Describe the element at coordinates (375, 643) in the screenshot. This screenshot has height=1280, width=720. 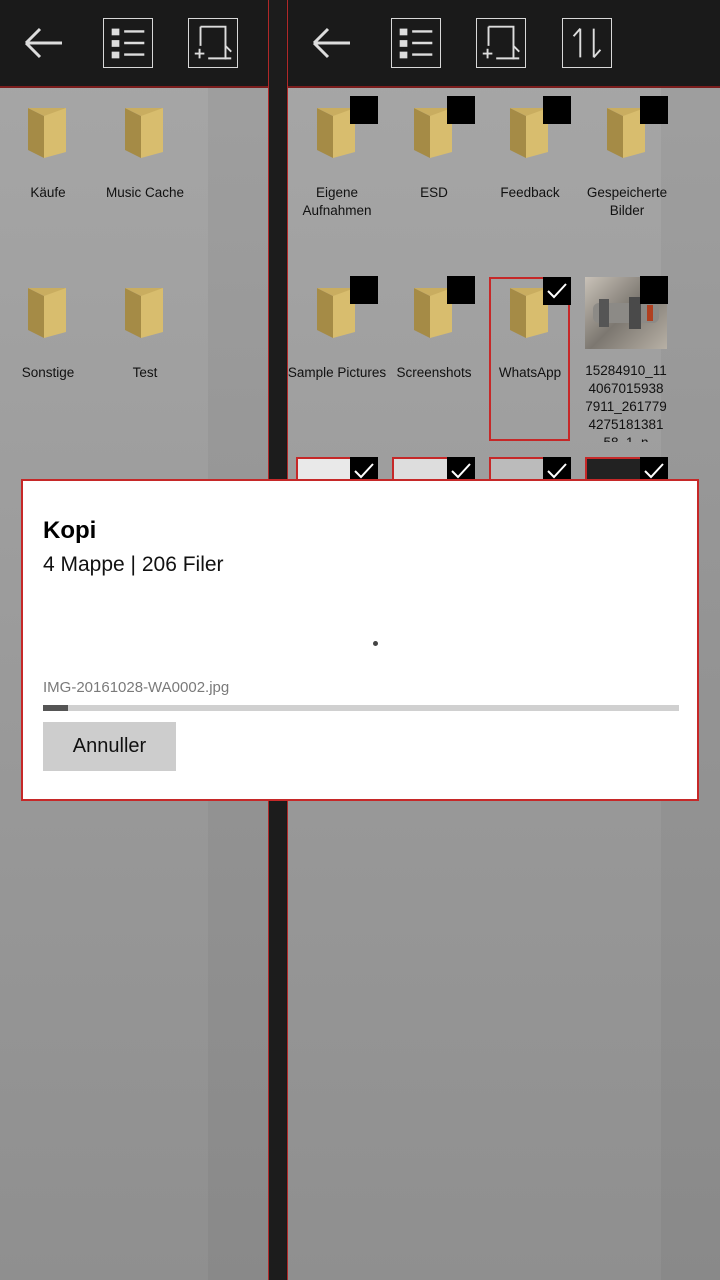
I see `loading-spinner-icon` at that location.